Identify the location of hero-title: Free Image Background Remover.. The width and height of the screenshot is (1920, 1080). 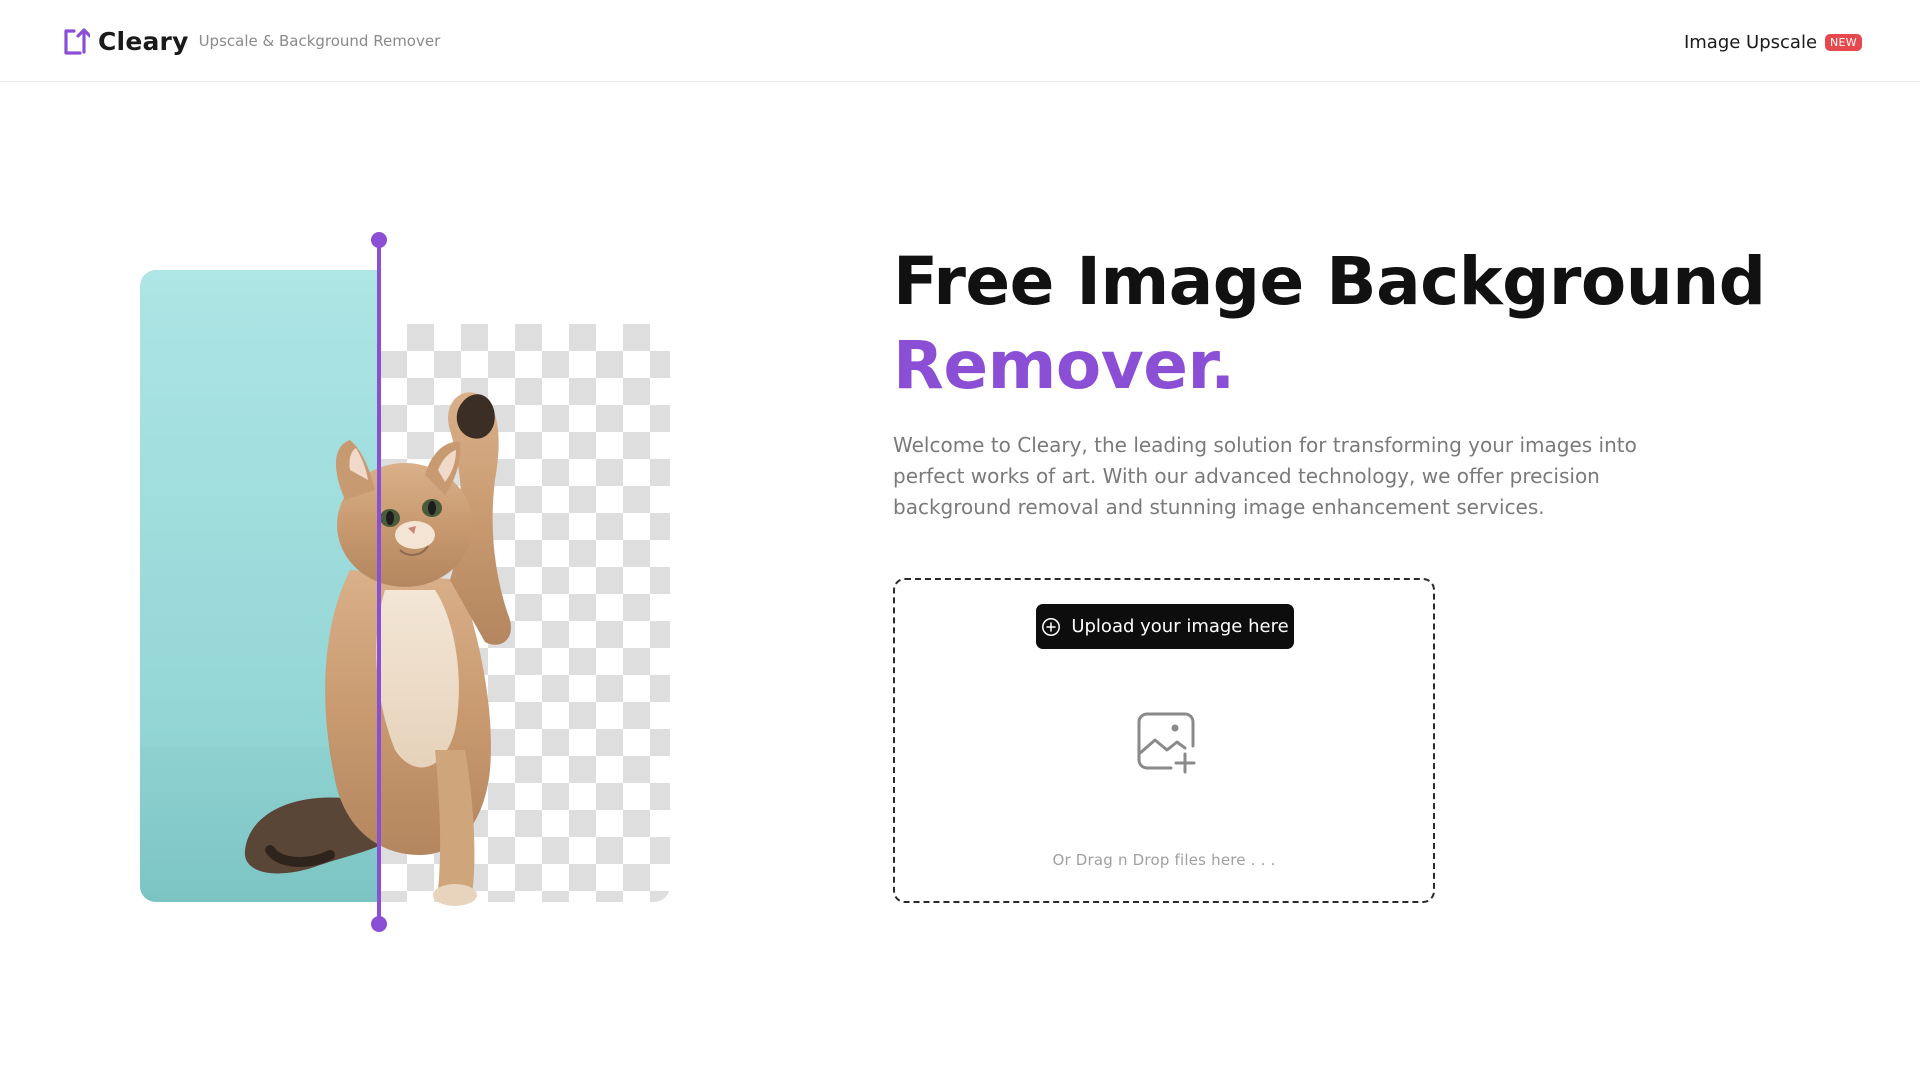
(1343, 324).